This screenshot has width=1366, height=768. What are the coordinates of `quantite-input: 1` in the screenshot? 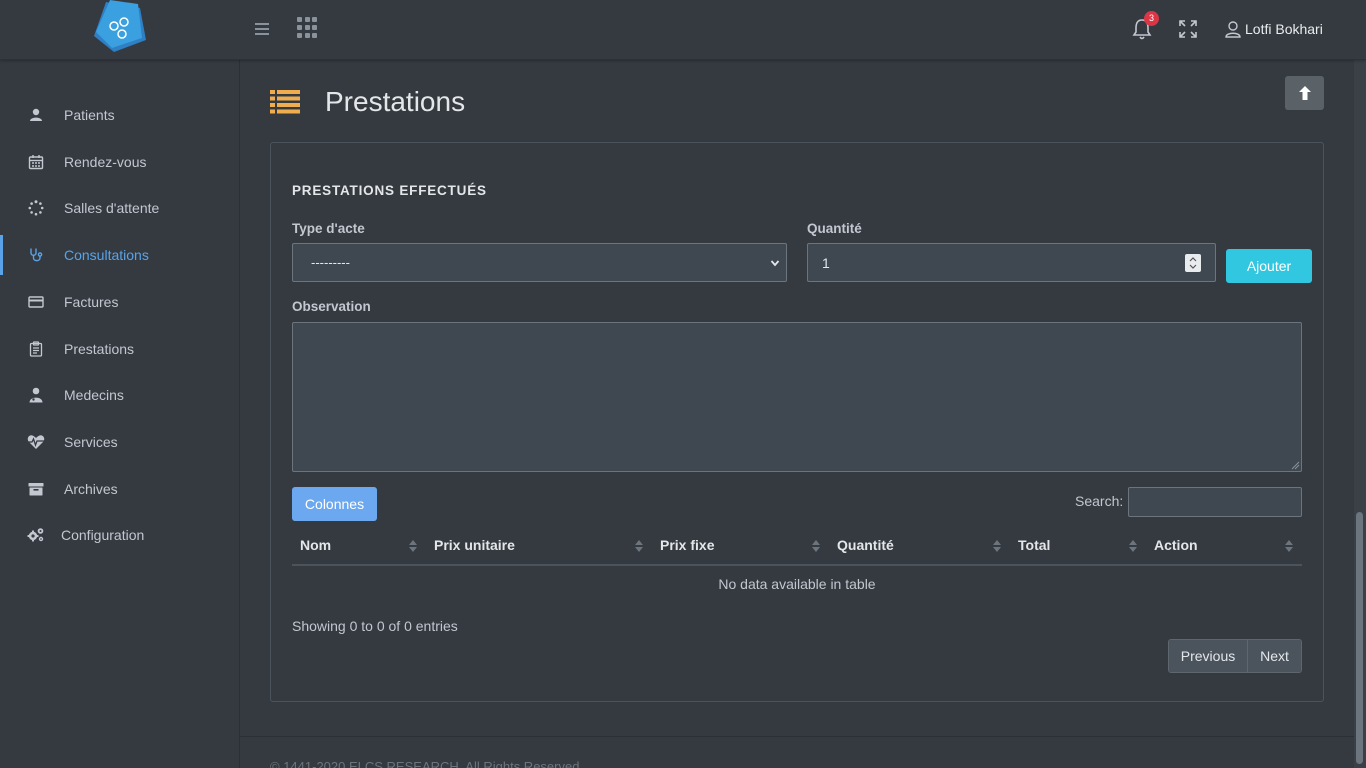 It's located at (1011, 262).